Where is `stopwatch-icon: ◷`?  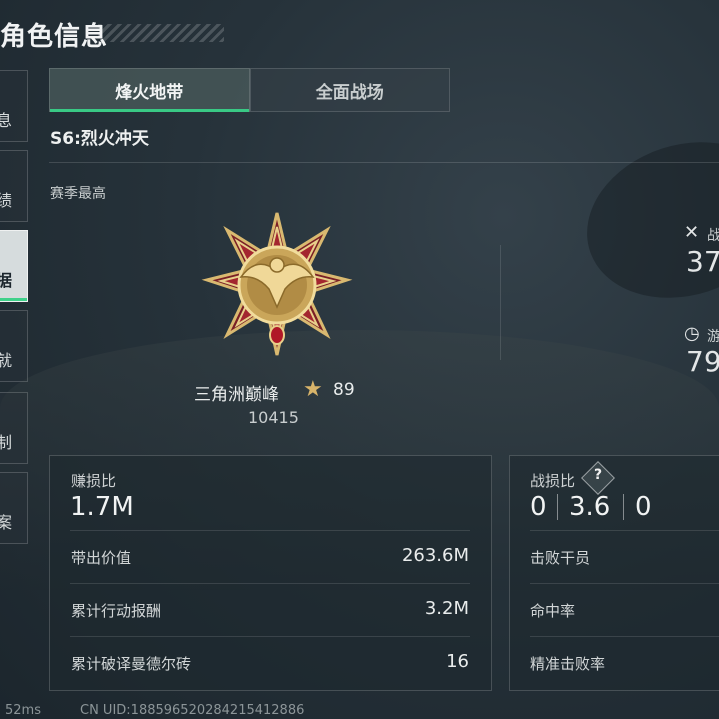 stopwatch-icon: ◷ is located at coordinates (692, 333).